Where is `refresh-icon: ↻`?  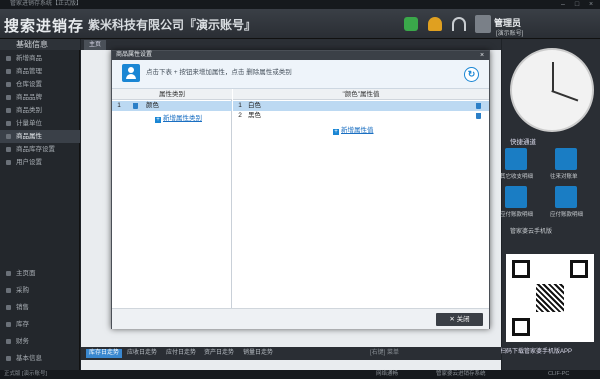 refresh-icon: ↻ is located at coordinates (471, 74).